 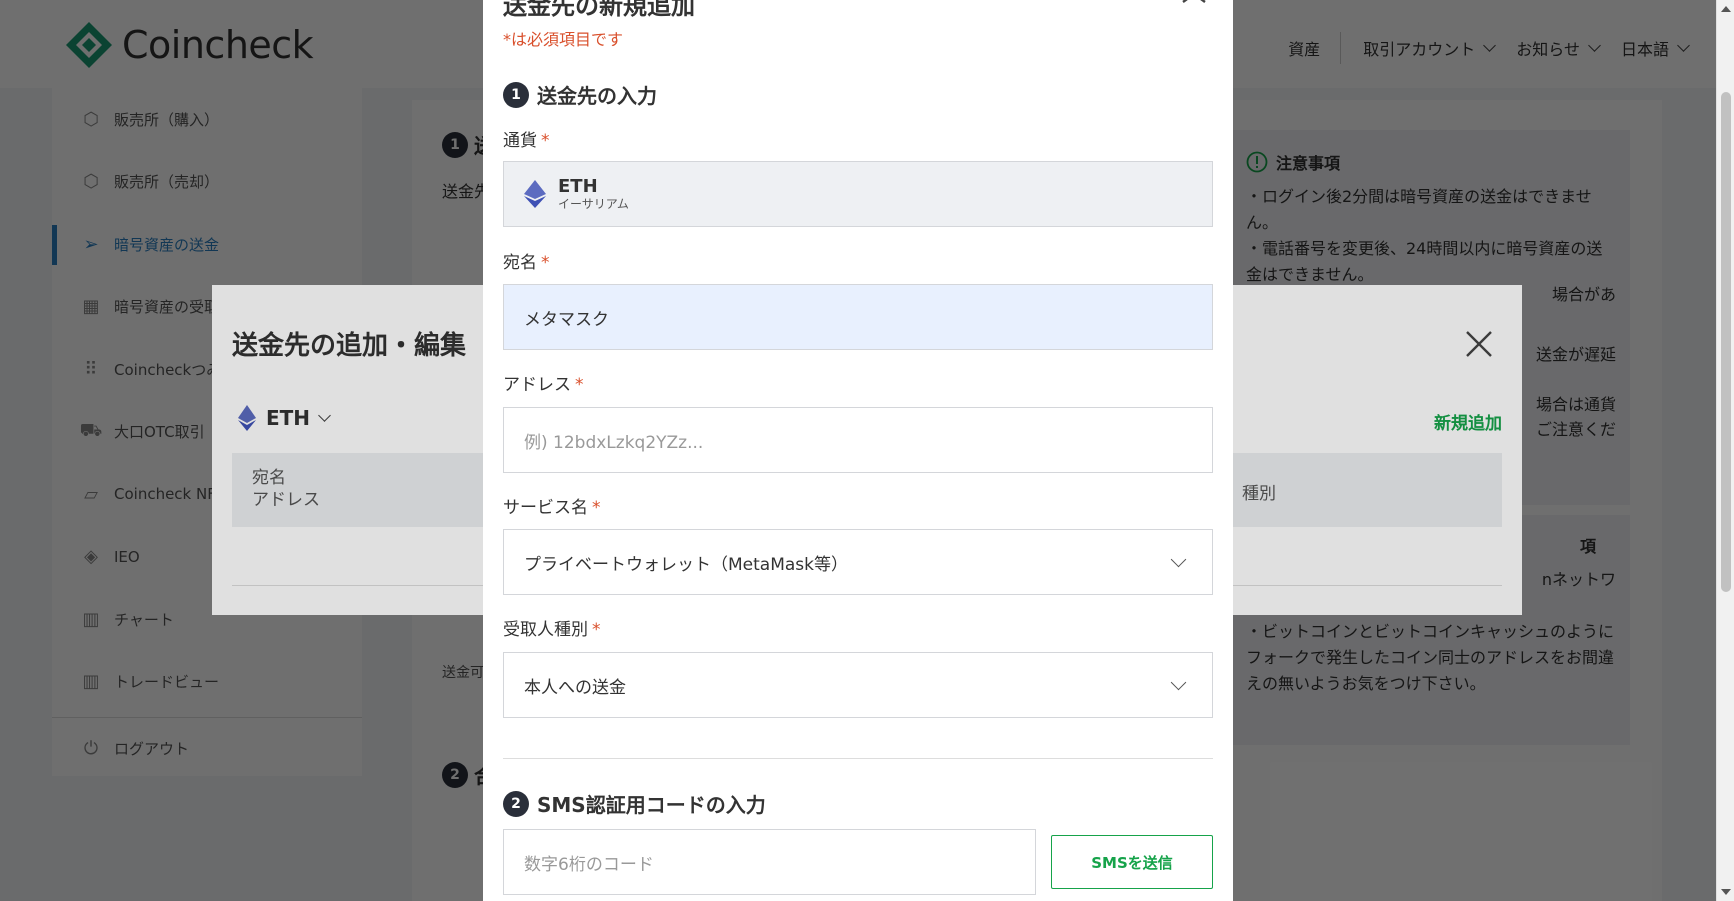 I want to click on service-label: サービス名 *, so click(x=552, y=505).